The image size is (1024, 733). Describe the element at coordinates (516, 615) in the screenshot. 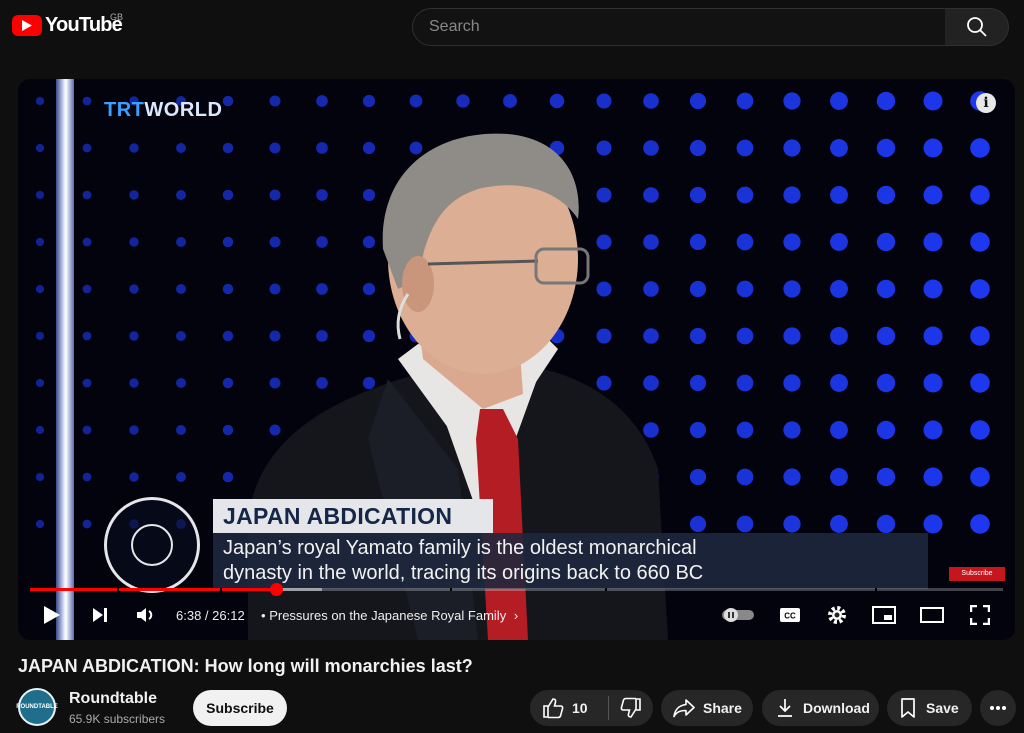

I see `chevron-right-icon: ›` at that location.